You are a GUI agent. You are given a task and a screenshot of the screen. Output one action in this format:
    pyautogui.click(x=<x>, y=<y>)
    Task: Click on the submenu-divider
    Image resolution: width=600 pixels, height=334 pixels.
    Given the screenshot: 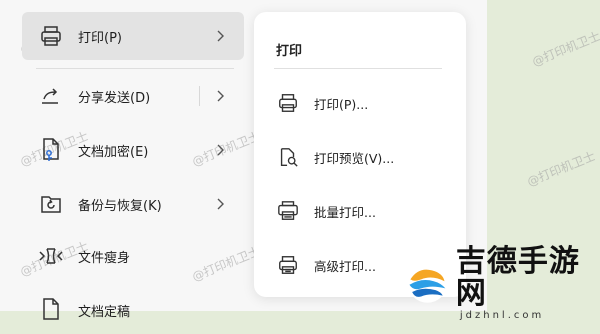 What is the action you would take?
    pyautogui.click(x=358, y=68)
    